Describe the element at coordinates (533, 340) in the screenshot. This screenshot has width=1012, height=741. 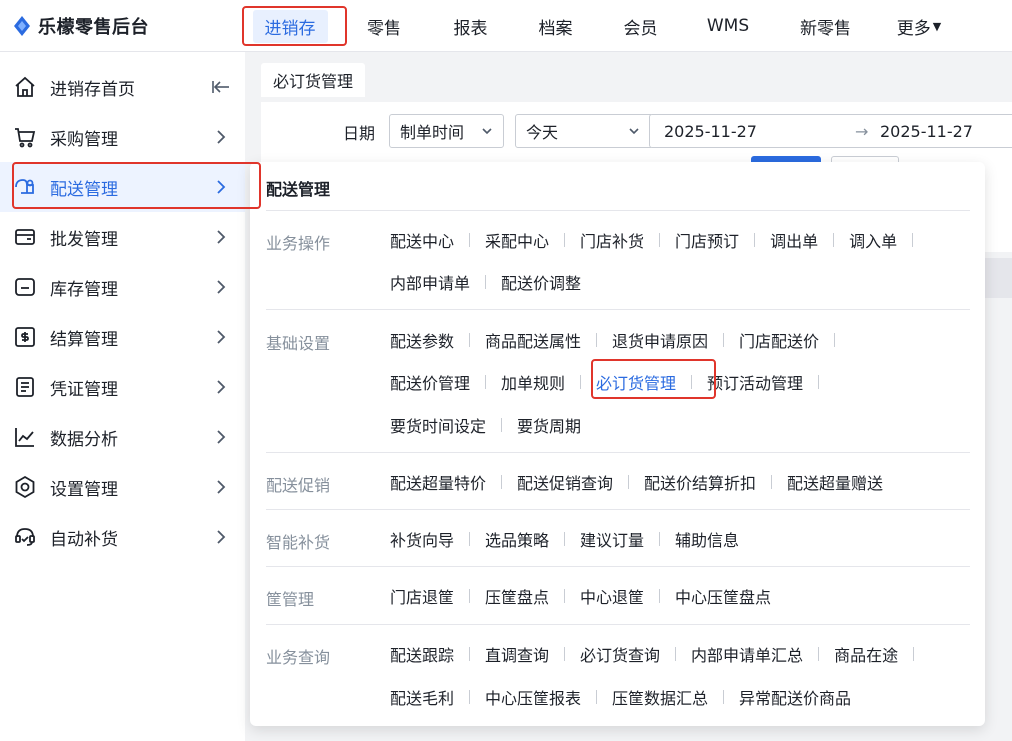
I see `menu-link: 商品配送属性` at that location.